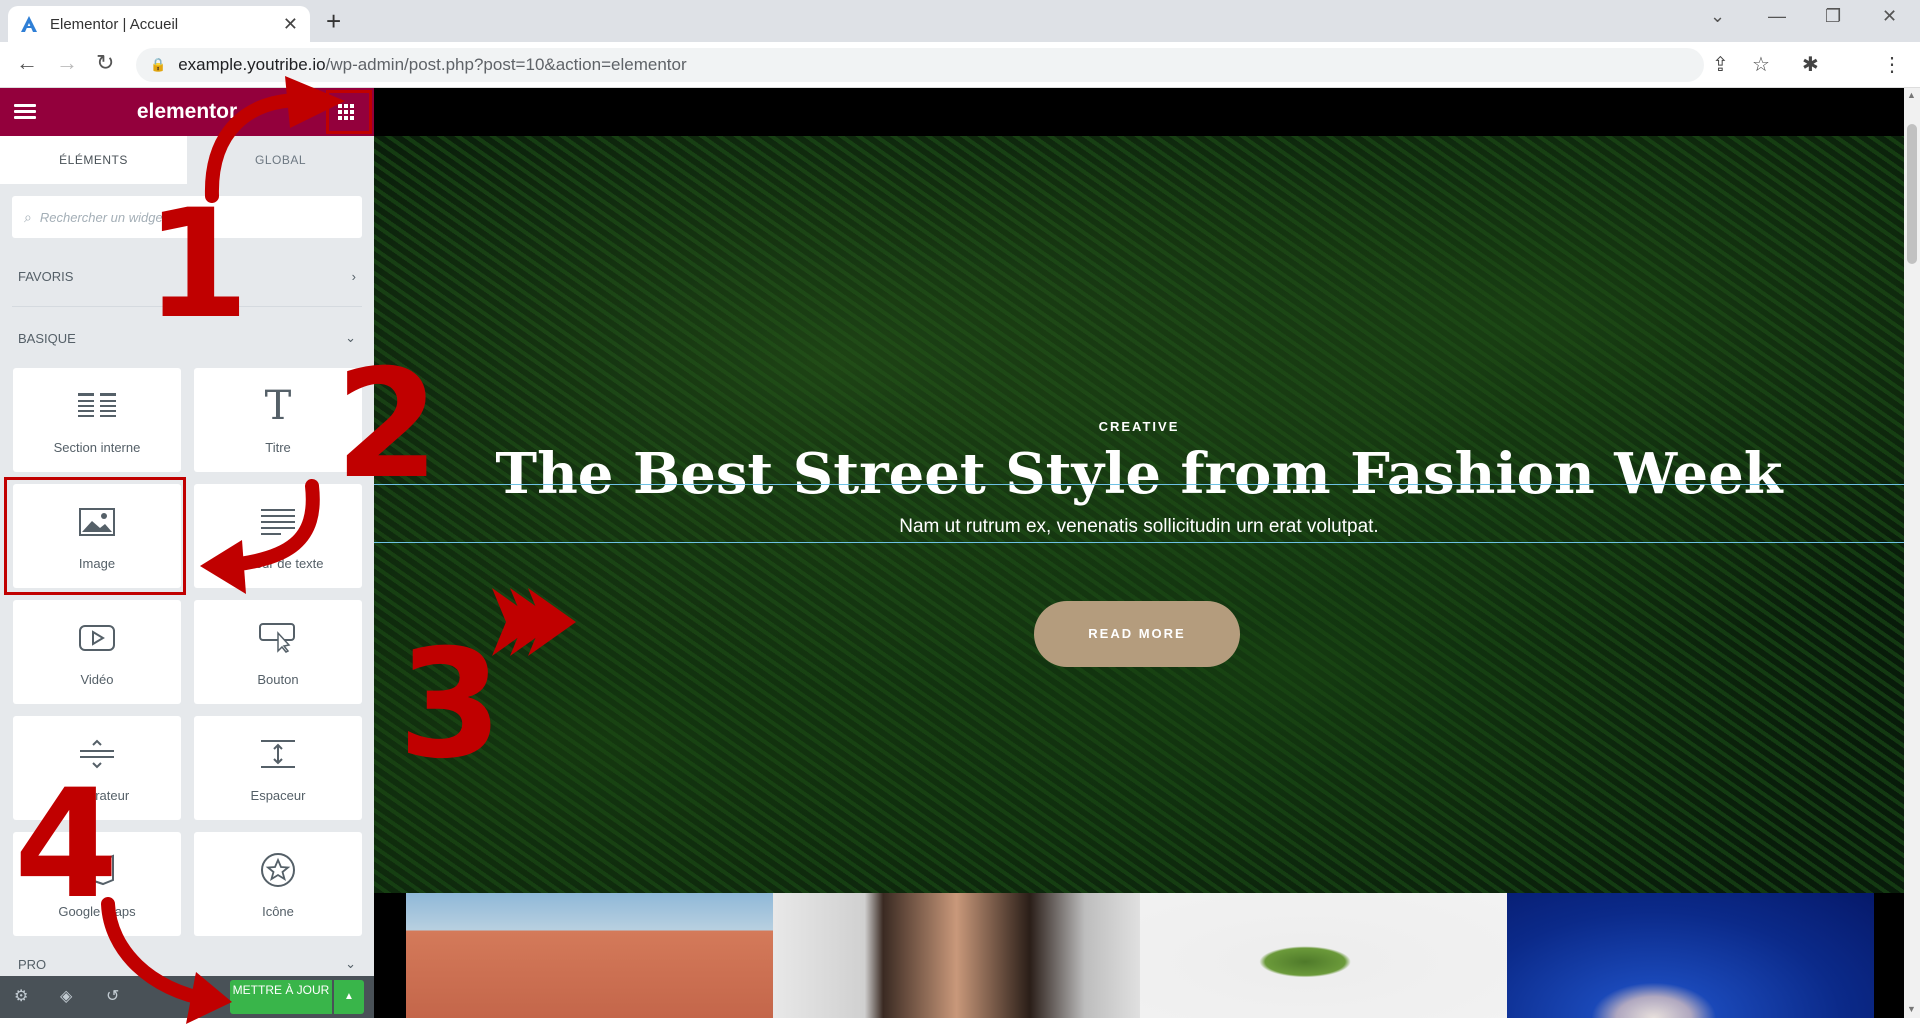  What do you see at coordinates (1912, 553) in the screenshot?
I see `page-scrollbar: ▲ ▼` at bounding box center [1912, 553].